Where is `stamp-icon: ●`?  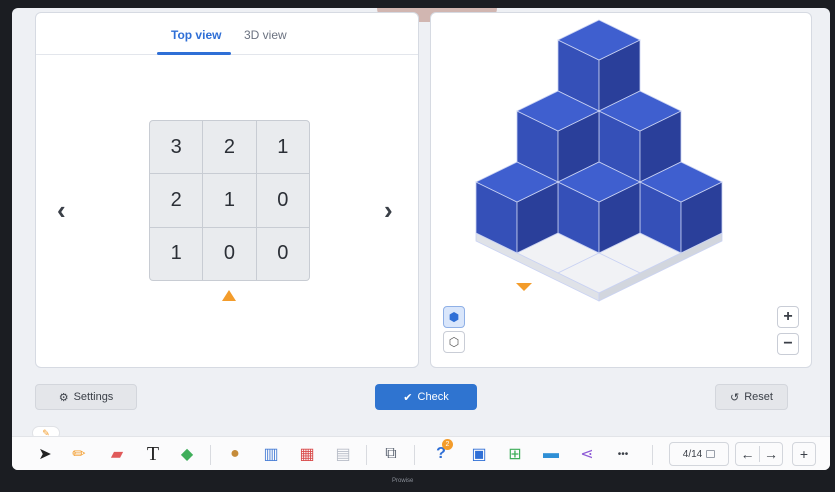 stamp-icon: ● is located at coordinates (235, 453).